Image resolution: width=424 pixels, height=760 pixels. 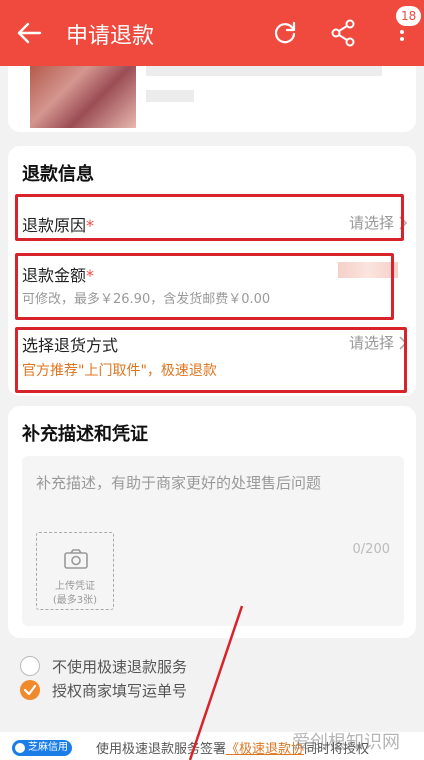 I want to click on highlight-refund-reason, so click(x=209, y=217).